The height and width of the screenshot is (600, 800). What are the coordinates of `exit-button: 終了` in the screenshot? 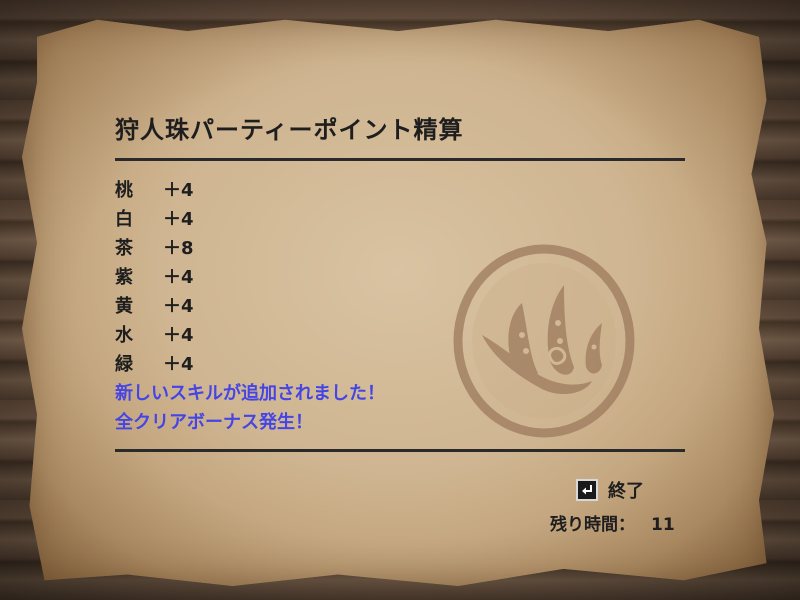 It's located at (610, 490).